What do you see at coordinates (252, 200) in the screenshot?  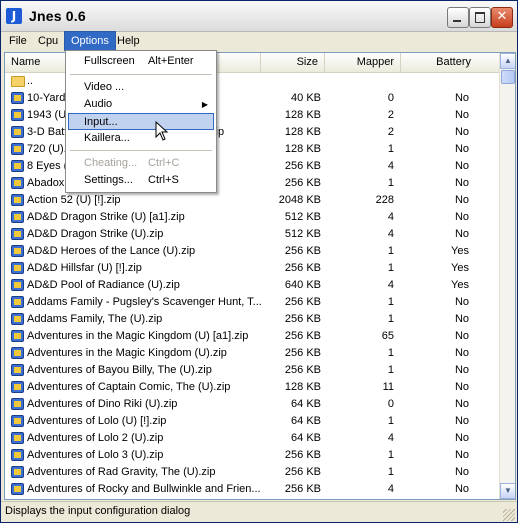 I see `table-row: Action 52 (U) [!].zip 2048 KB 228 No` at bounding box center [252, 200].